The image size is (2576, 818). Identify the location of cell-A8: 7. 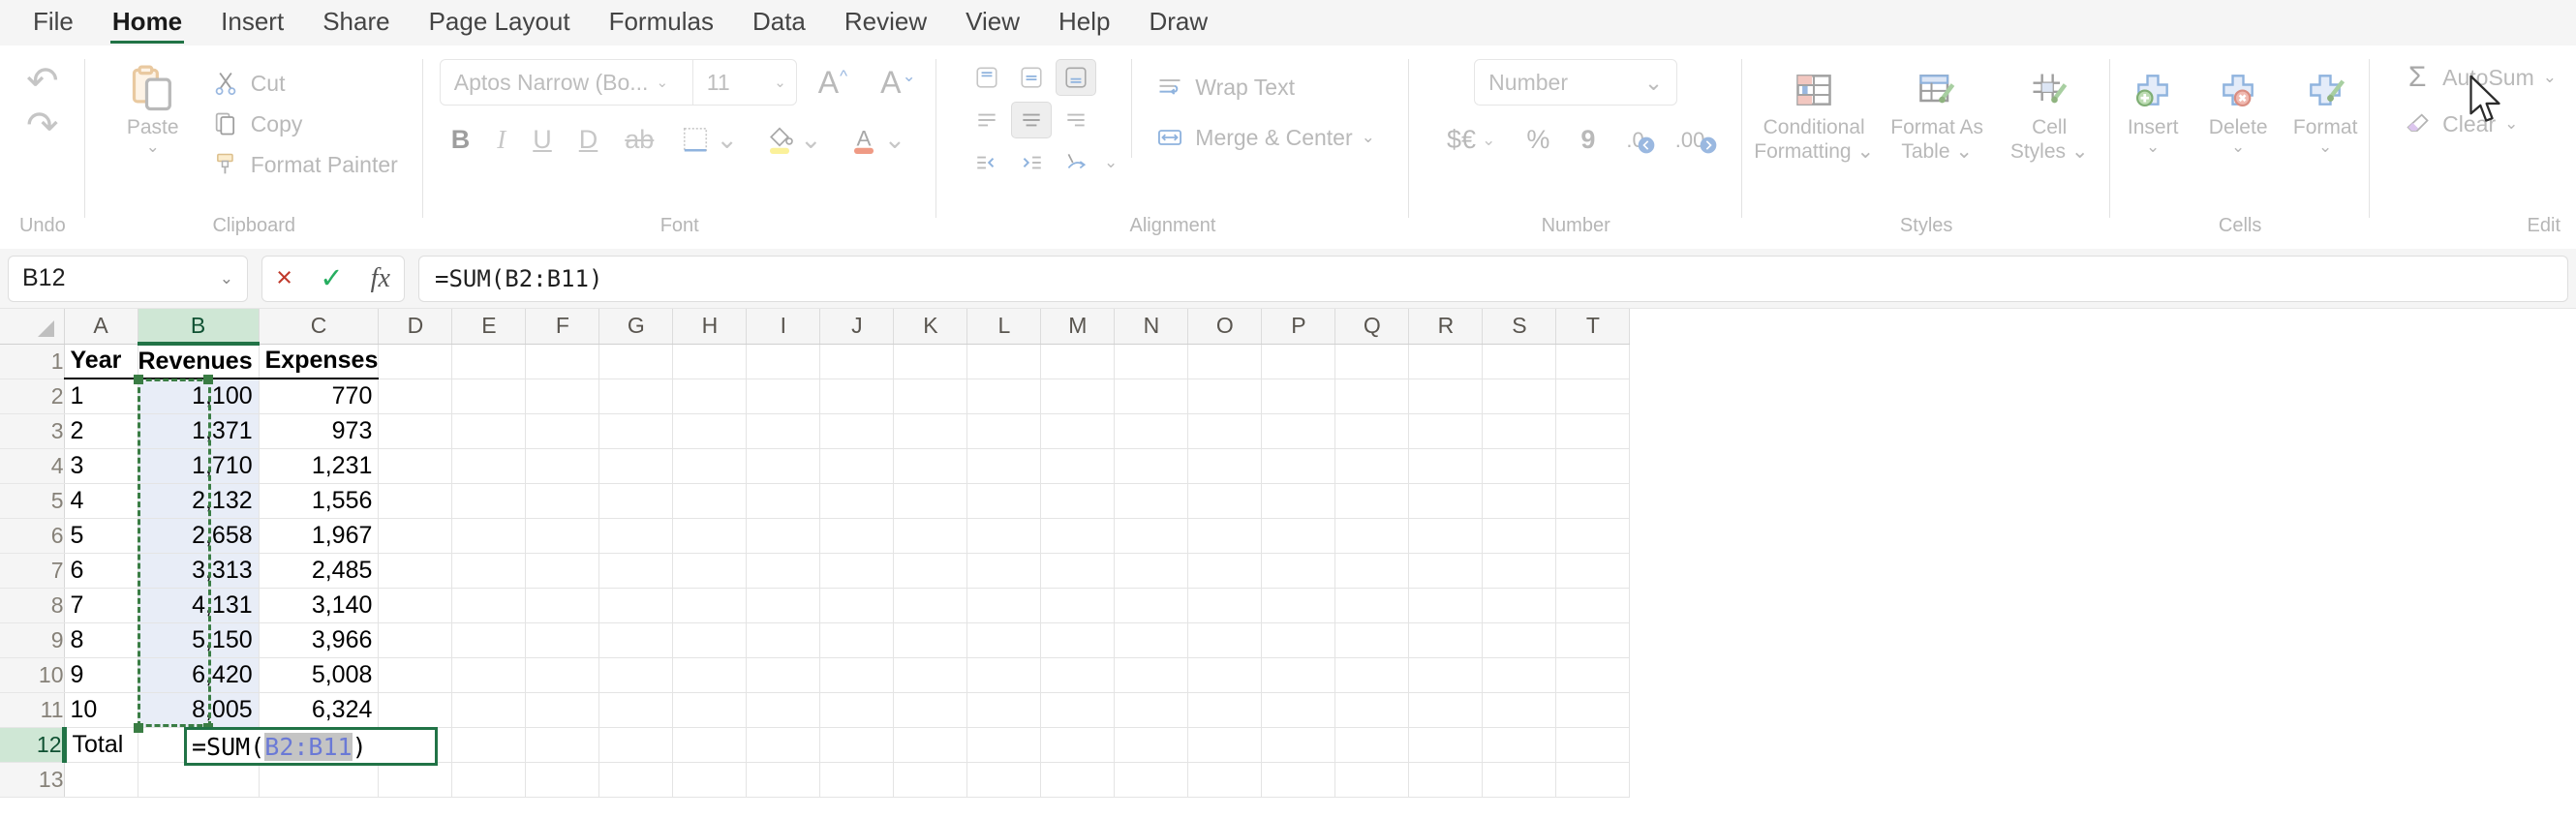
(101, 605).